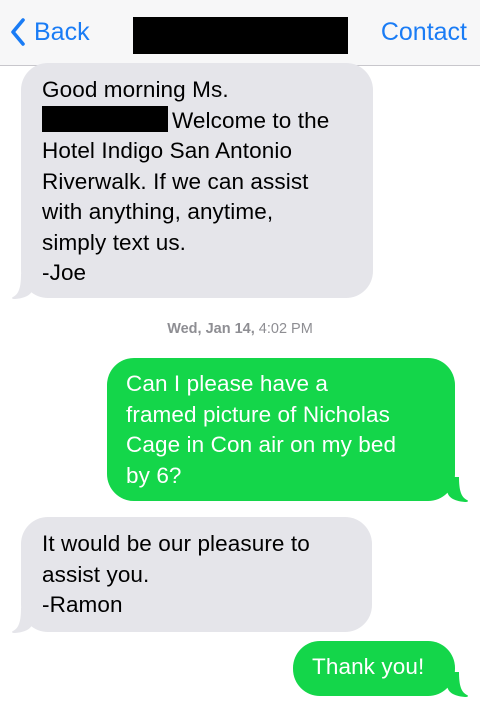 This screenshot has height=701, width=480. I want to click on message-line: -Ramon, so click(82, 604).